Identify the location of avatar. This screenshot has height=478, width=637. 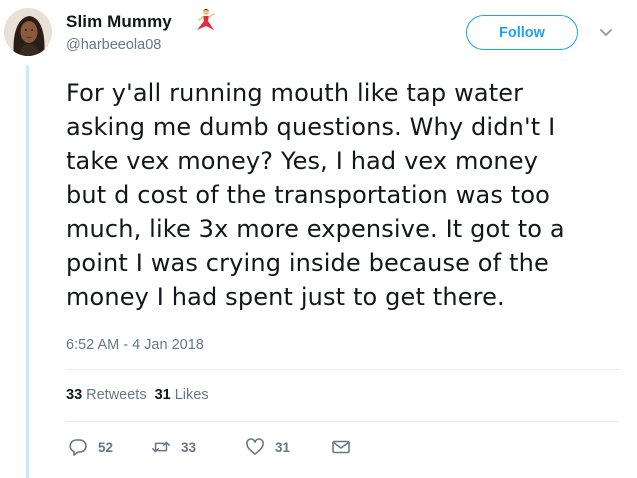
(28, 32).